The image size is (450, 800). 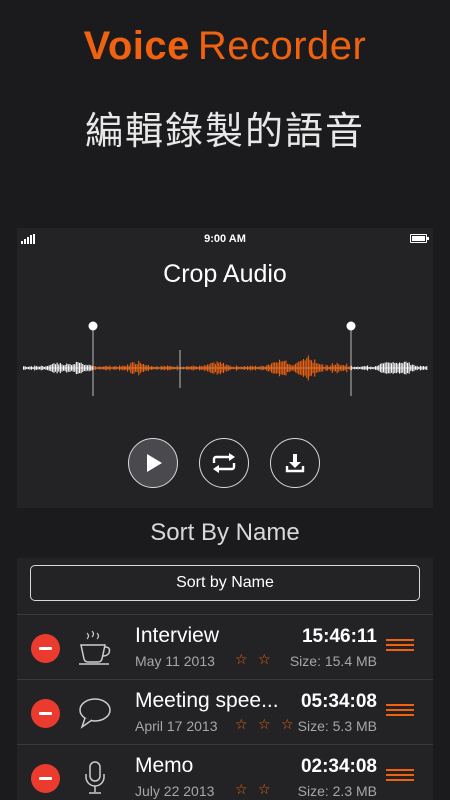 I want to click on crop-start-handle, so click(x=93, y=359).